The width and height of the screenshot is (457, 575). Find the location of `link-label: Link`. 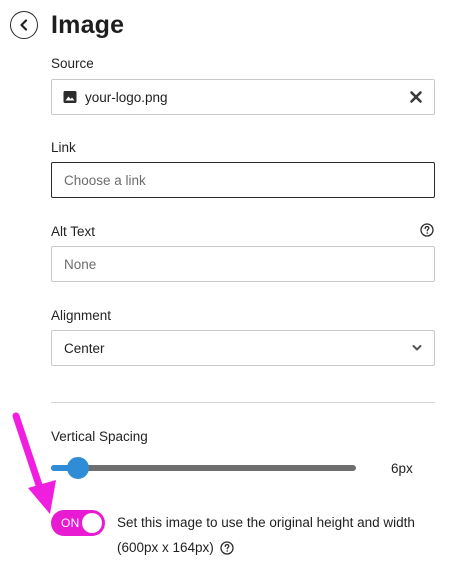

link-label: Link is located at coordinates (63, 147).